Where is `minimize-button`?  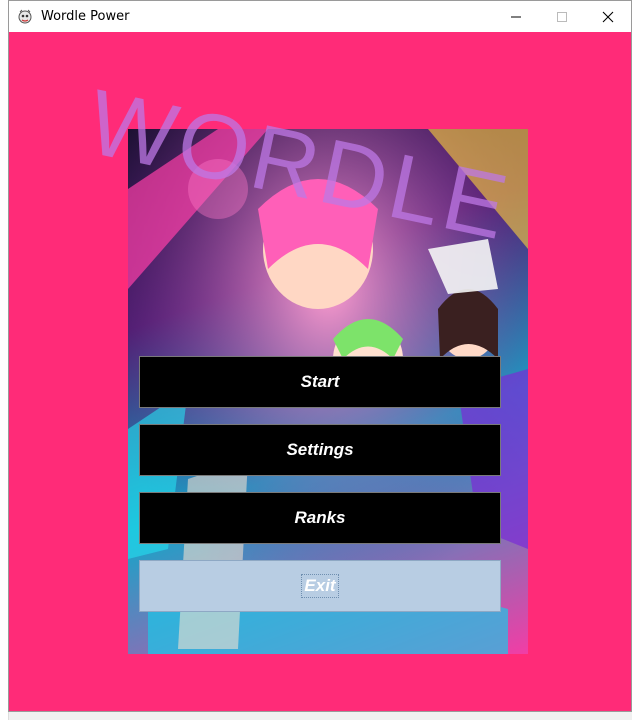
minimize-button is located at coordinates (516, 16).